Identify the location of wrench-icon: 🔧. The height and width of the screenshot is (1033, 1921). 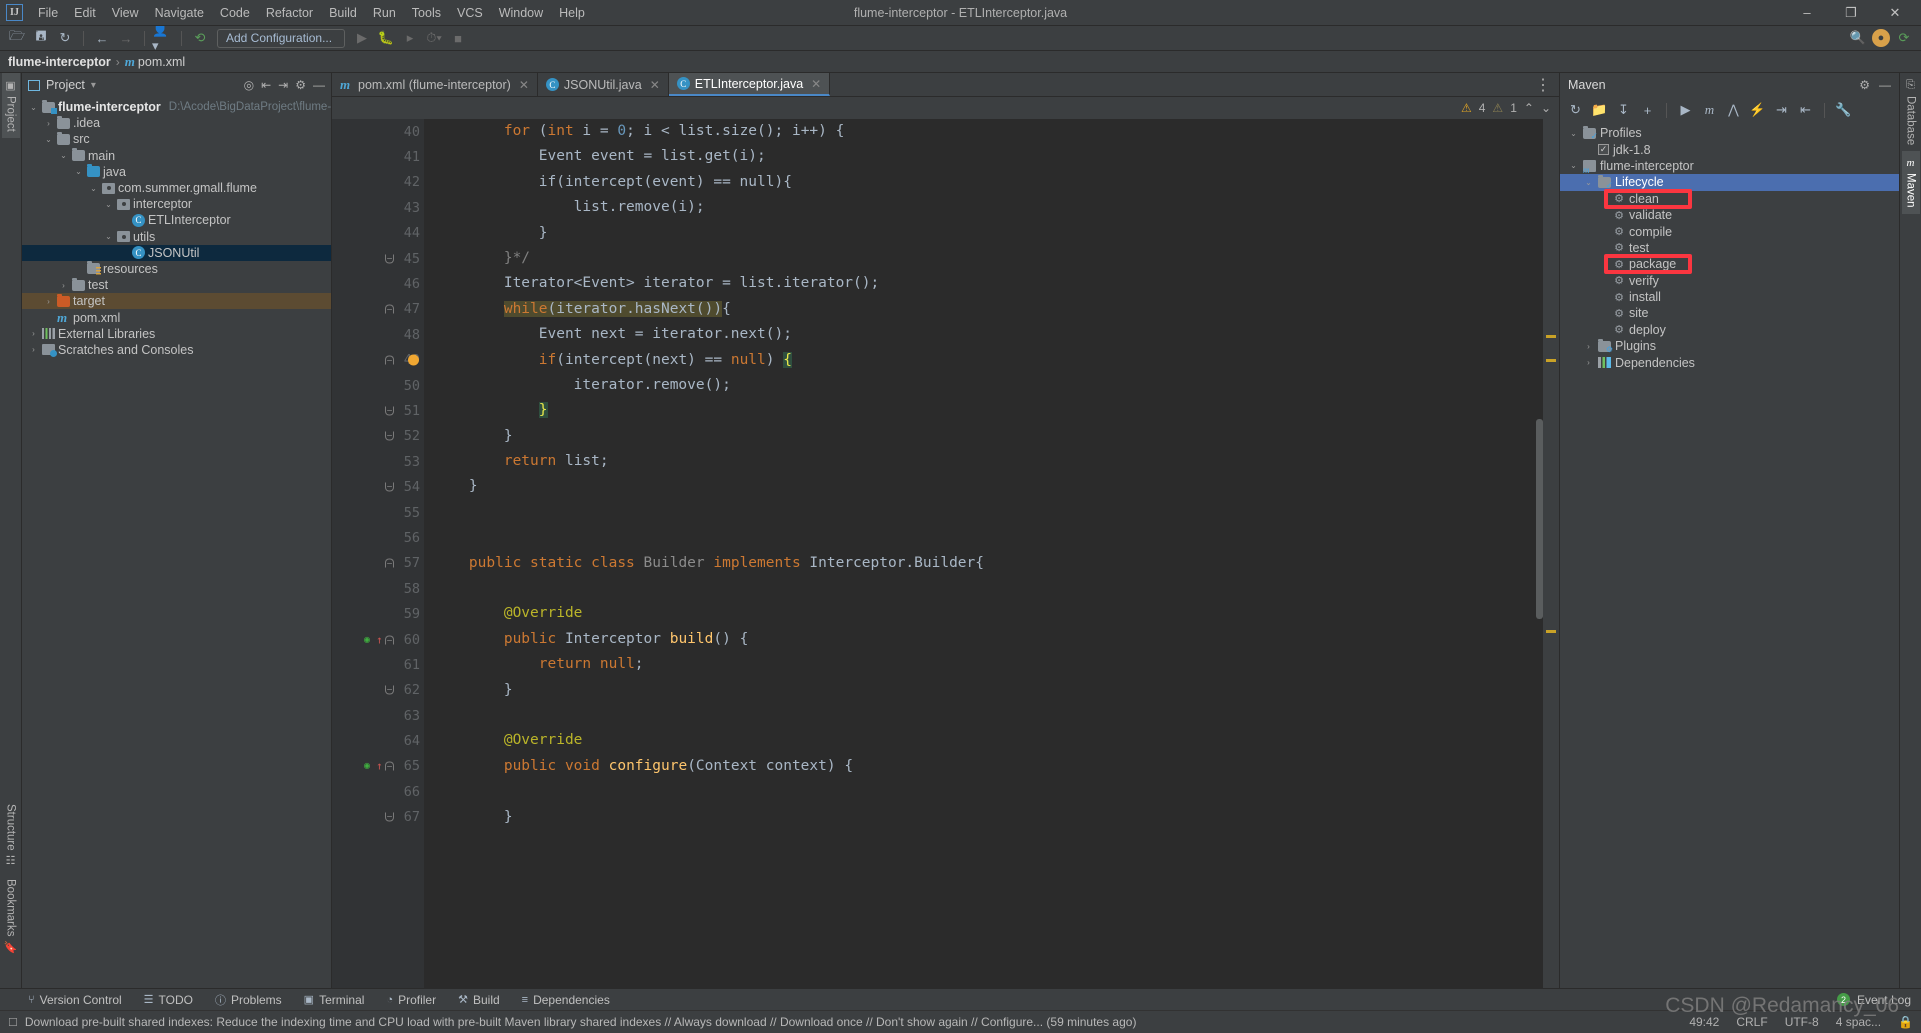
(1843, 110).